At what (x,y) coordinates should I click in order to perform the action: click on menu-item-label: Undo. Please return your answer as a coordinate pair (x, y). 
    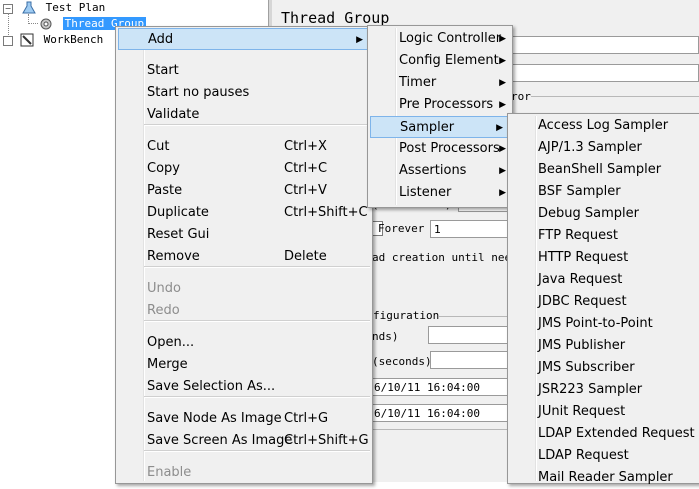
    Looking at the image, I should click on (164, 288).